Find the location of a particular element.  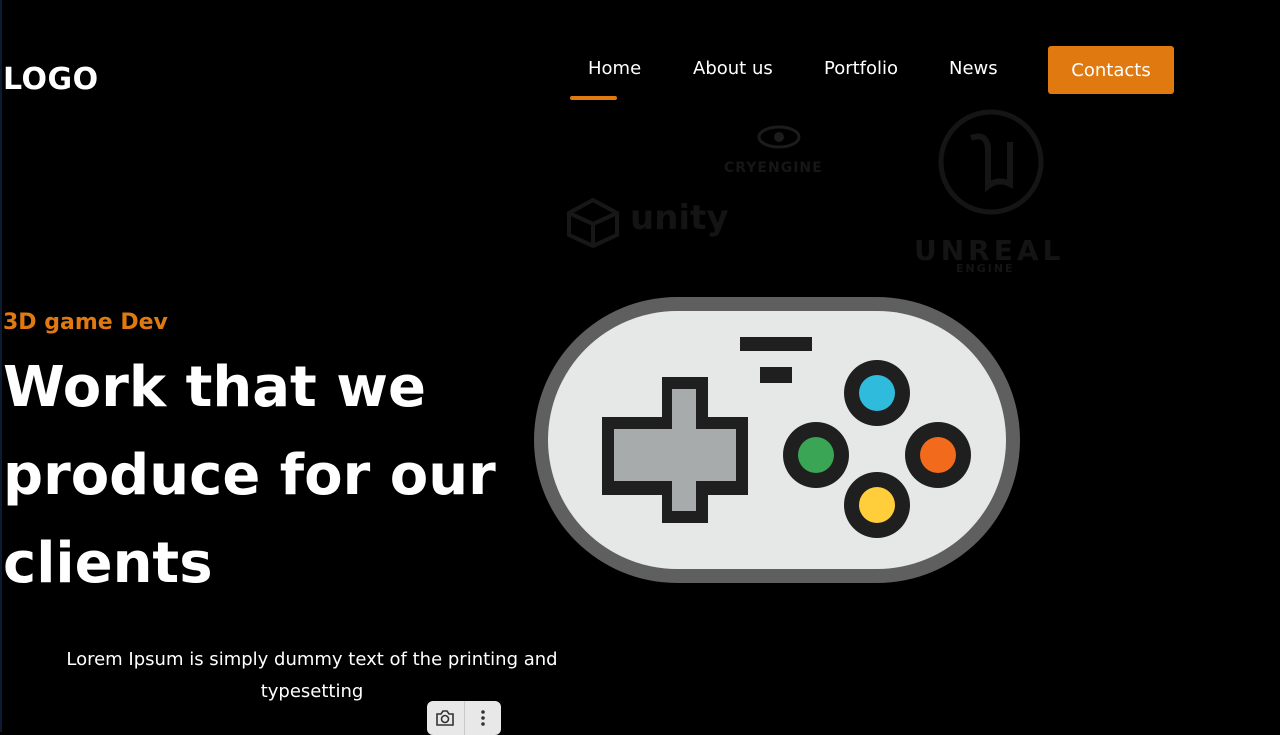

unreal-logo-subtext: ENGINE is located at coordinates (985, 268).